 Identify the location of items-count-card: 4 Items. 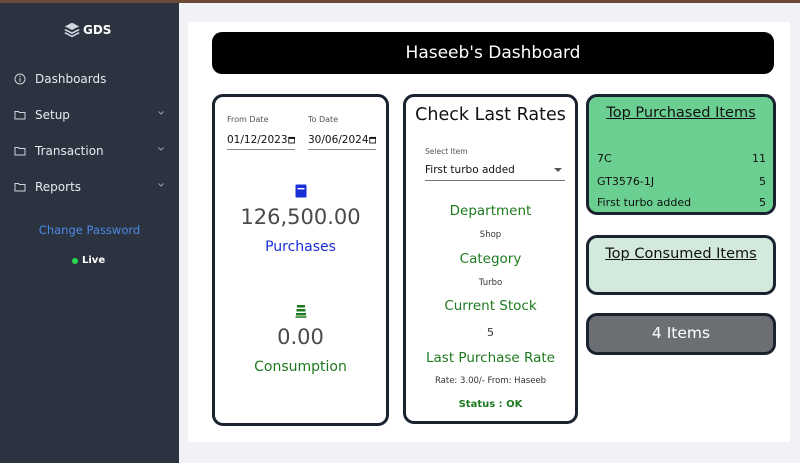
(681, 334).